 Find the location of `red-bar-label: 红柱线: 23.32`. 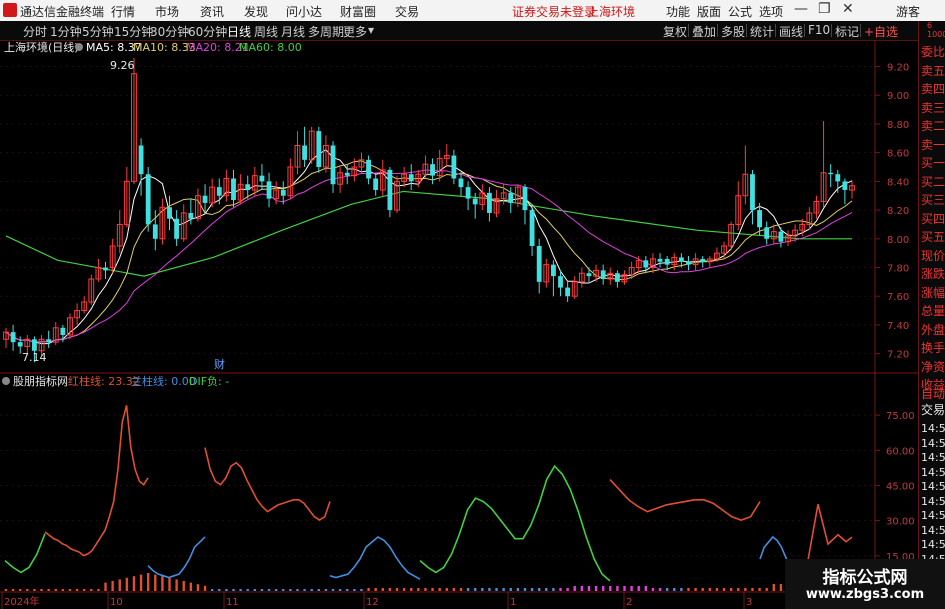

red-bar-label: 红柱线: 23.32 is located at coordinates (104, 381).